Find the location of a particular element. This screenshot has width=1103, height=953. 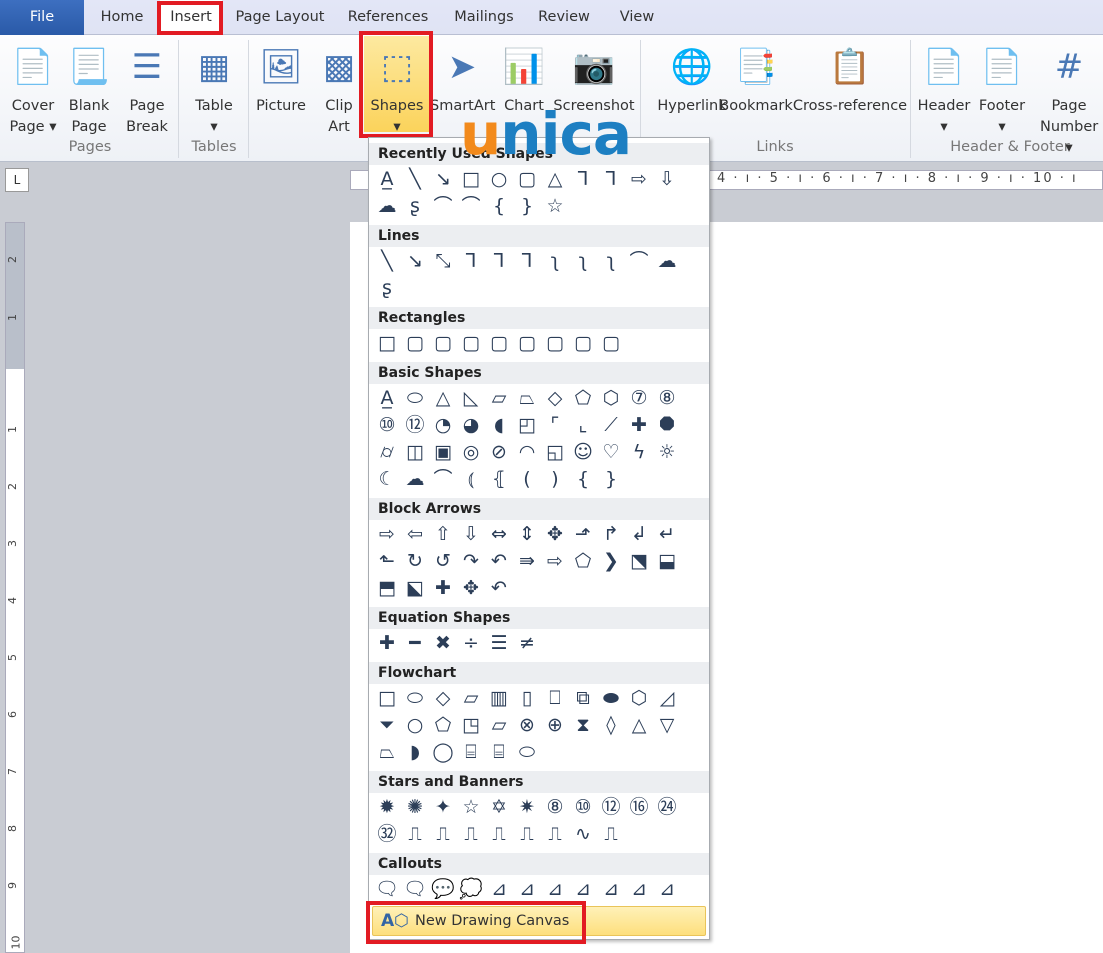

shape-item: ⏢ is located at coordinates (527, 398).